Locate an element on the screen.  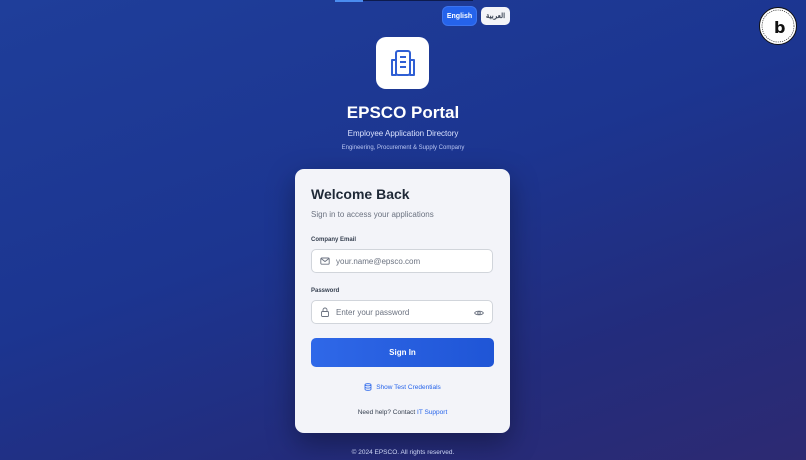
password-input is located at coordinates (401, 312).